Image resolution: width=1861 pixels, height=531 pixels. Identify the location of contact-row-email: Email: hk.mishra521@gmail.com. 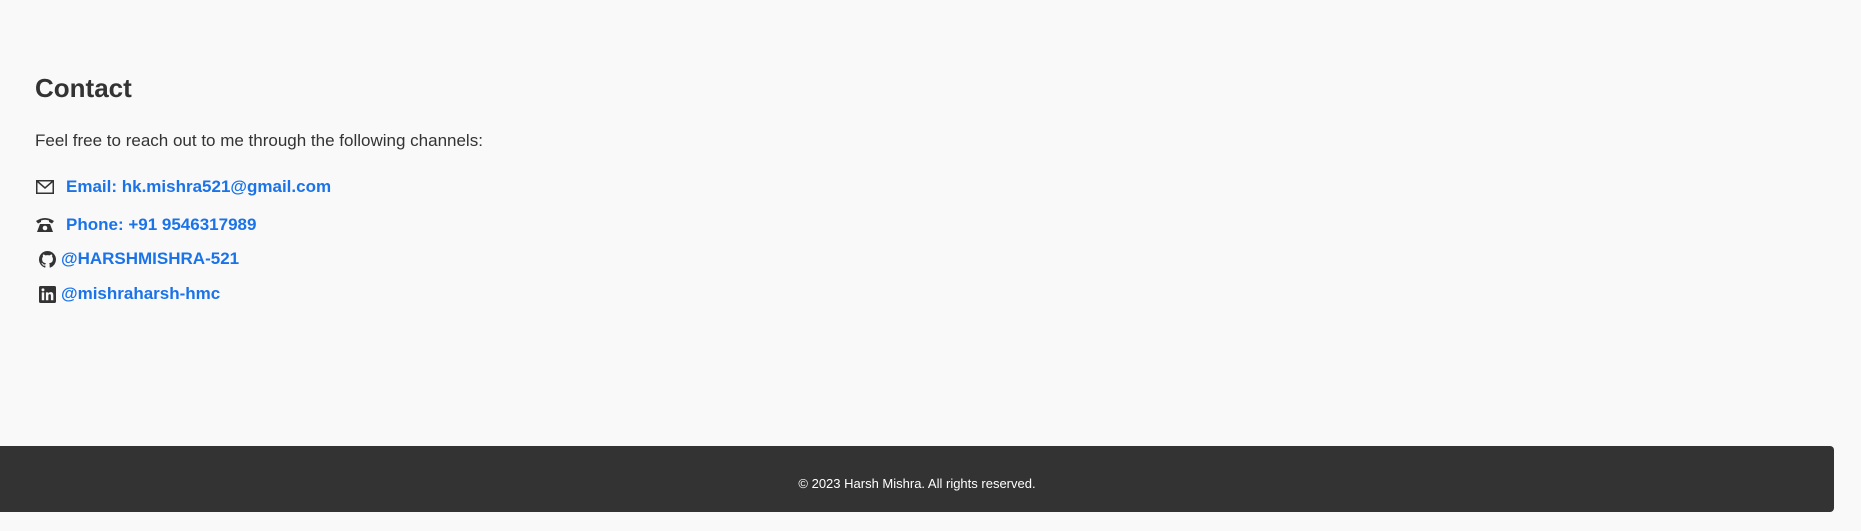
(183, 187).